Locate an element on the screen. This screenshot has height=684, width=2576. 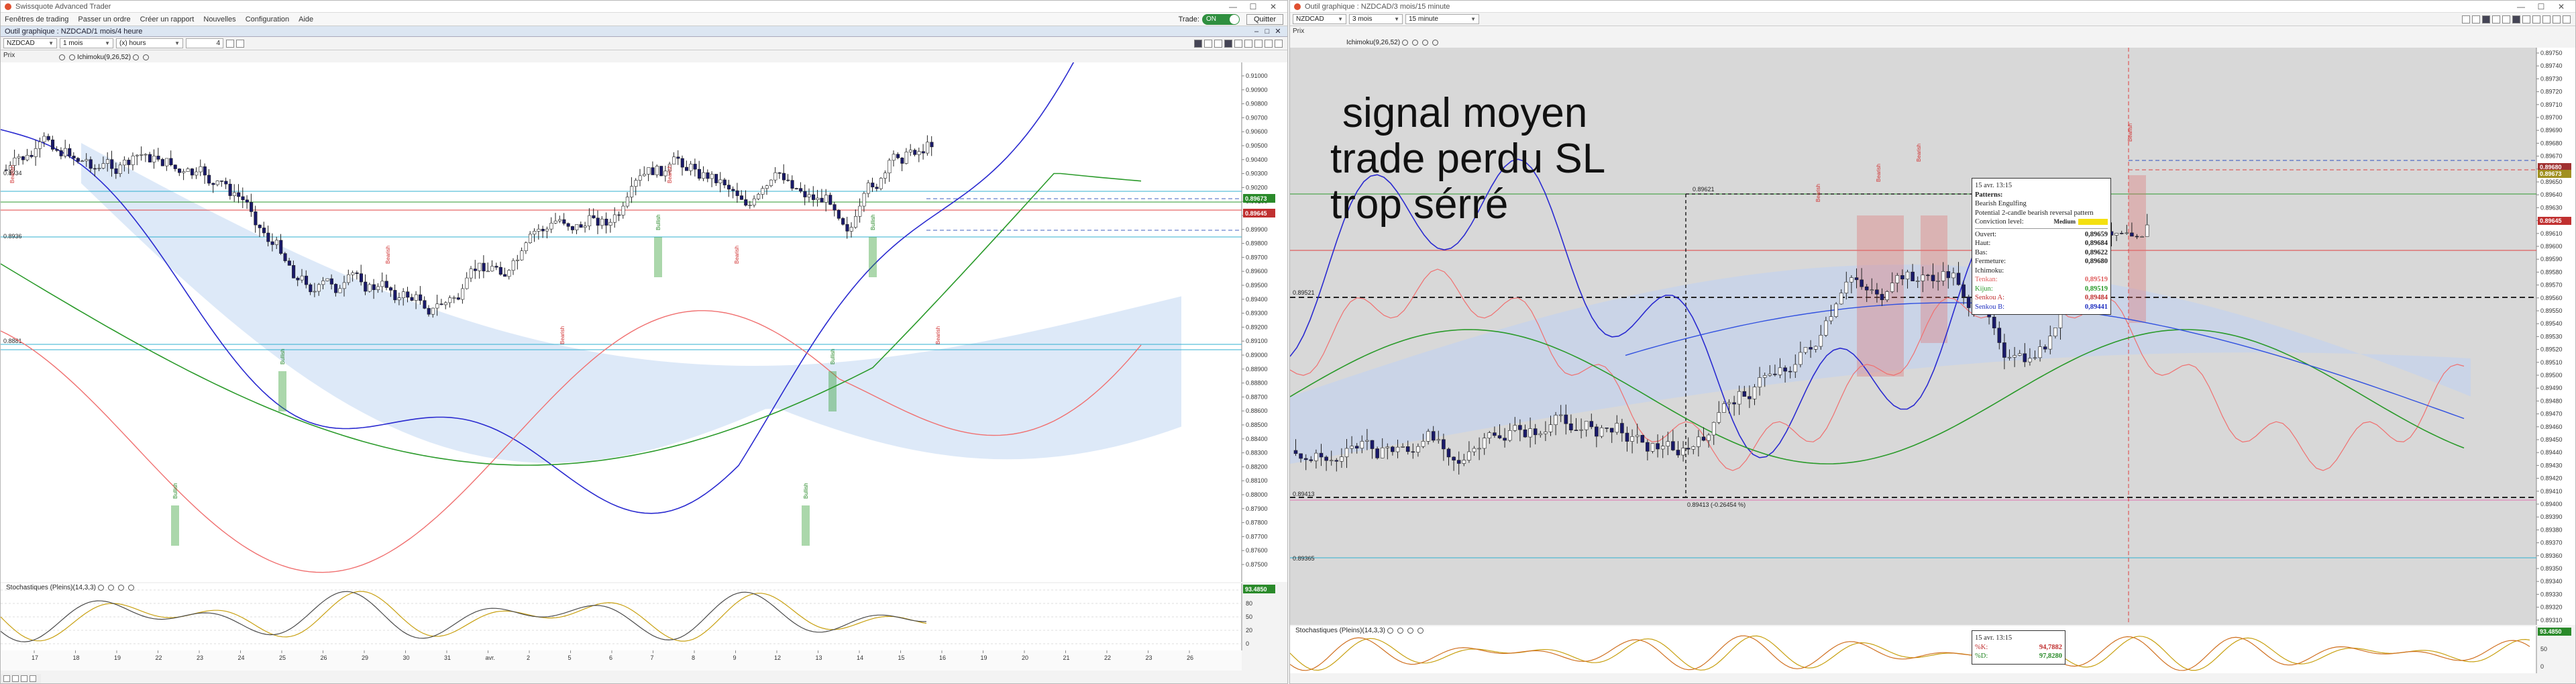
menu-configuration: Configuration is located at coordinates (267, 19).